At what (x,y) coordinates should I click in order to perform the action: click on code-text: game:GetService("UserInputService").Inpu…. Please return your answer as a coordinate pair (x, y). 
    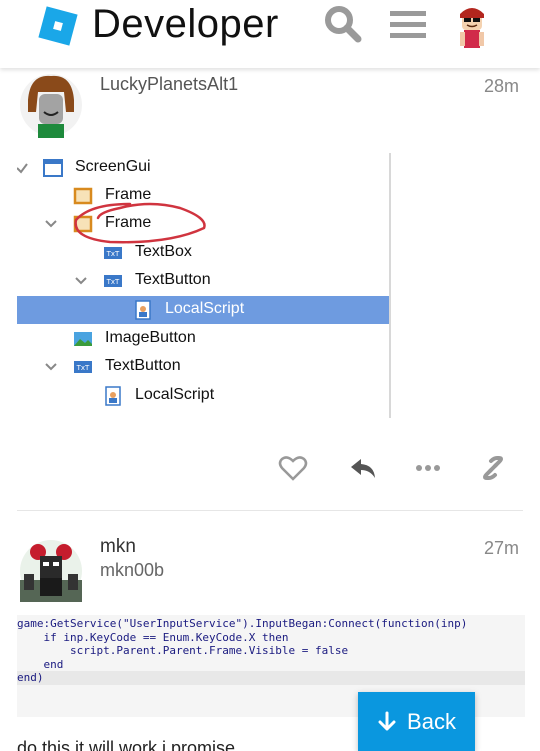
    Looking at the image, I should click on (242, 623).